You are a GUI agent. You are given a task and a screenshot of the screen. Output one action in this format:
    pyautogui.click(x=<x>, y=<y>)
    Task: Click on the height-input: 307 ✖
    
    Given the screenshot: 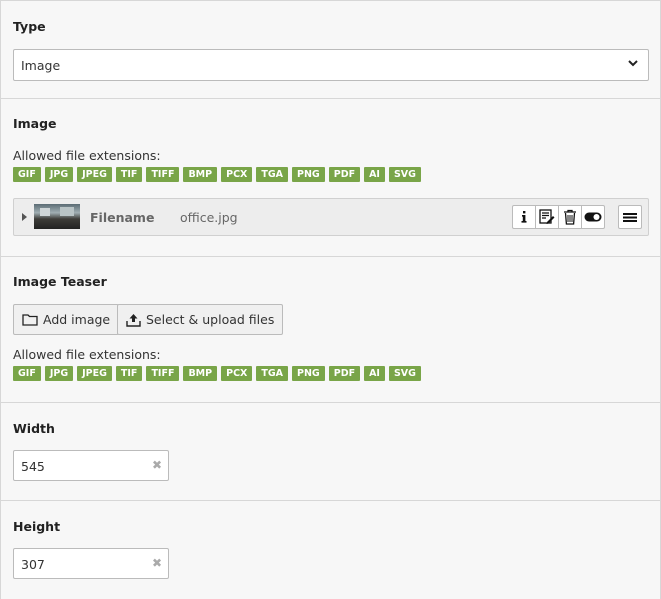 What is the action you would take?
    pyautogui.click(x=91, y=563)
    